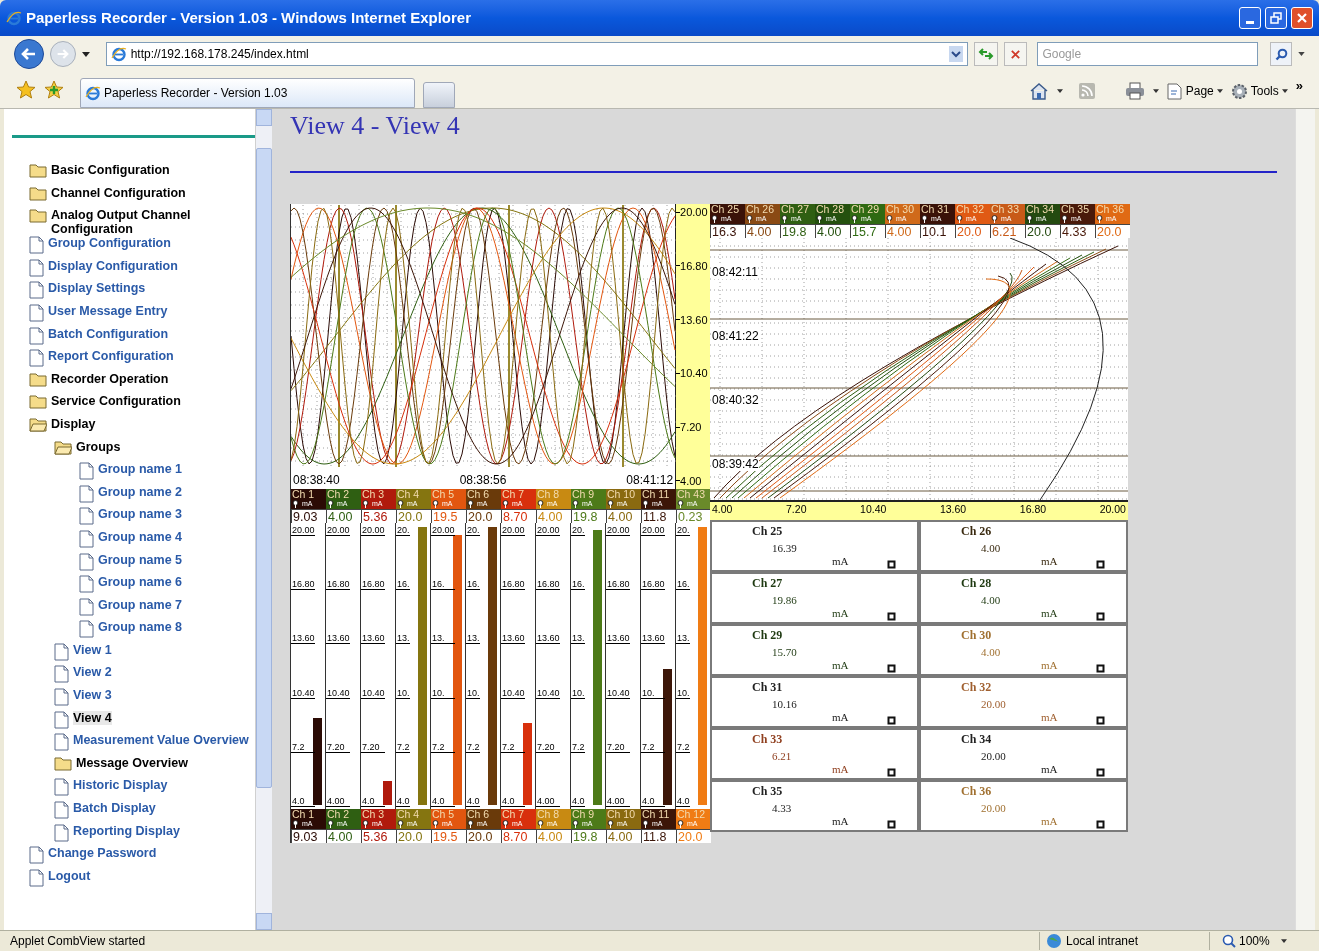 The height and width of the screenshot is (951, 1319). I want to click on security-zone: Local intranet, so click(1102, 941).